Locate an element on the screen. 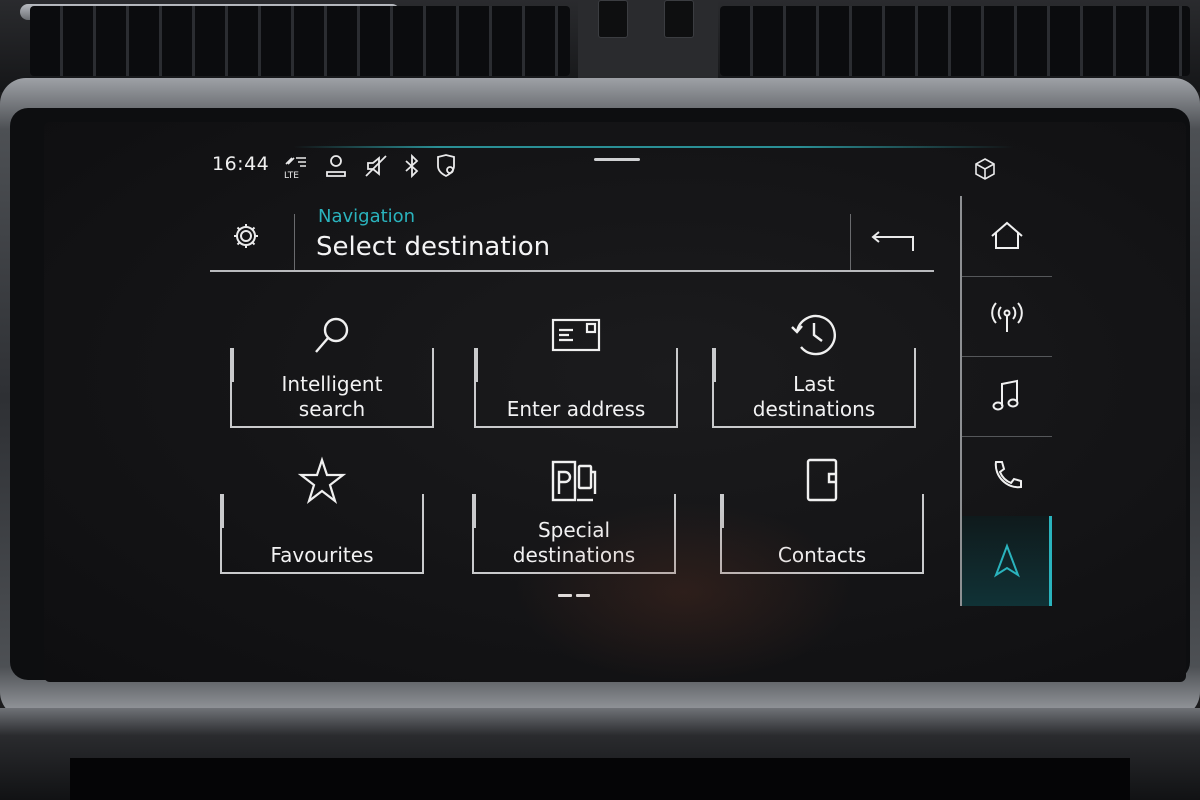  tile-contacts: Contacts is located at coordinates (822, 514).